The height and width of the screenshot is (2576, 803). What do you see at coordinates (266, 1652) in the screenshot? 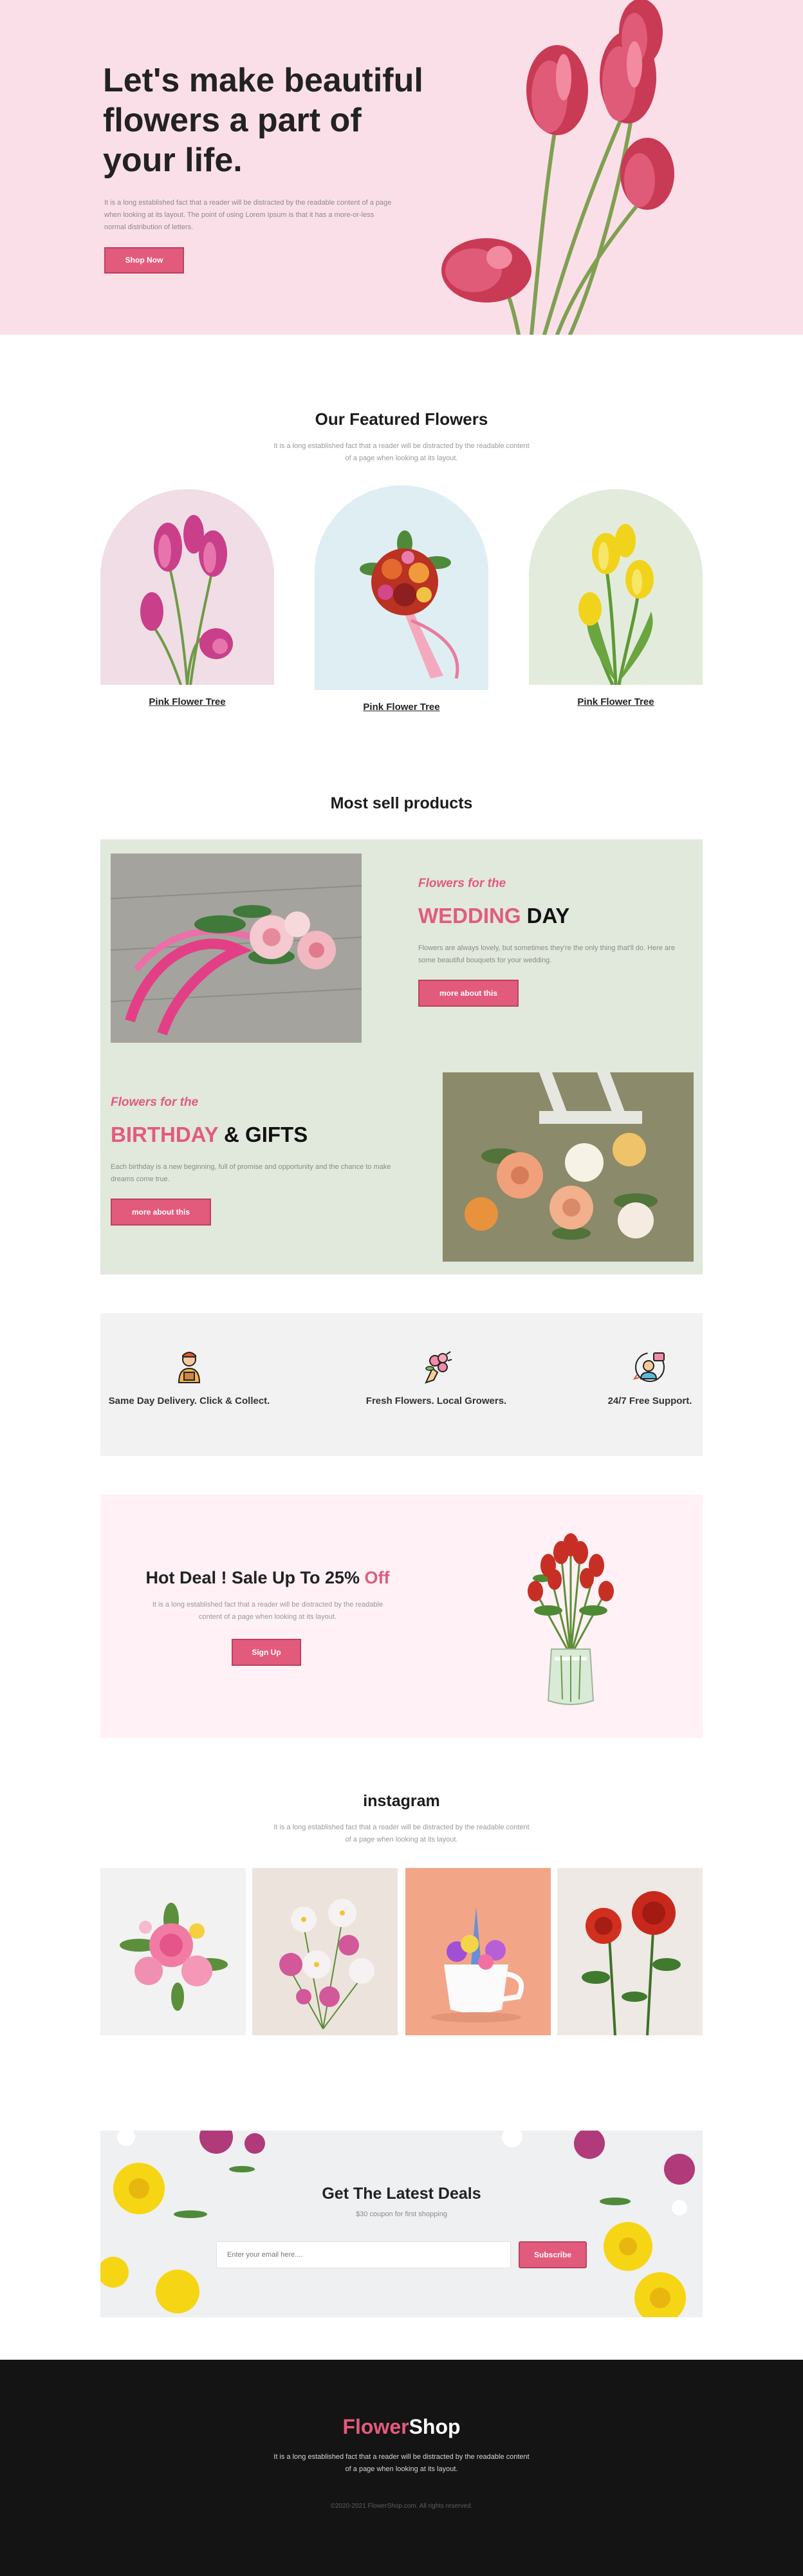
I see `sign-up-button: Sign Up` at bounding box center [266, 1652].